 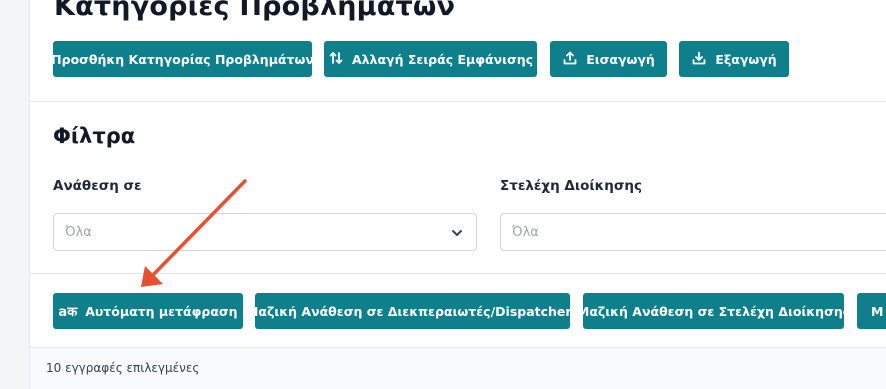 What do you see at coordinates (458, 273) in the screenshot?
I see `filters-divider` at bounding box center [458, 273].